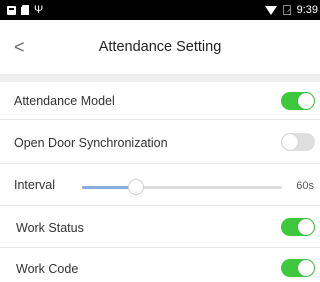  I want to click on setting-row-interval: Interval 60s, so click(160, 185).